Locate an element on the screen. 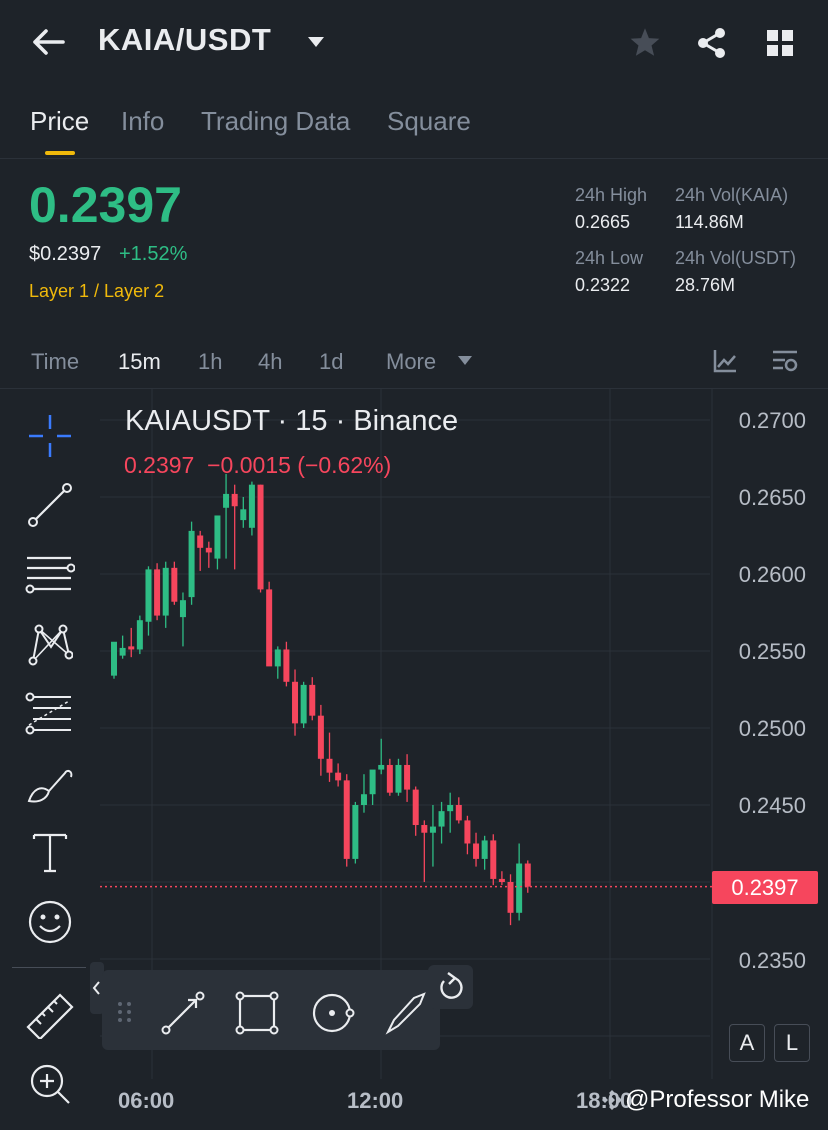 Image resolution: width=828 pixels, height=1130 pixels. auto-scale-button: A is located at coordinates (747, 1043).